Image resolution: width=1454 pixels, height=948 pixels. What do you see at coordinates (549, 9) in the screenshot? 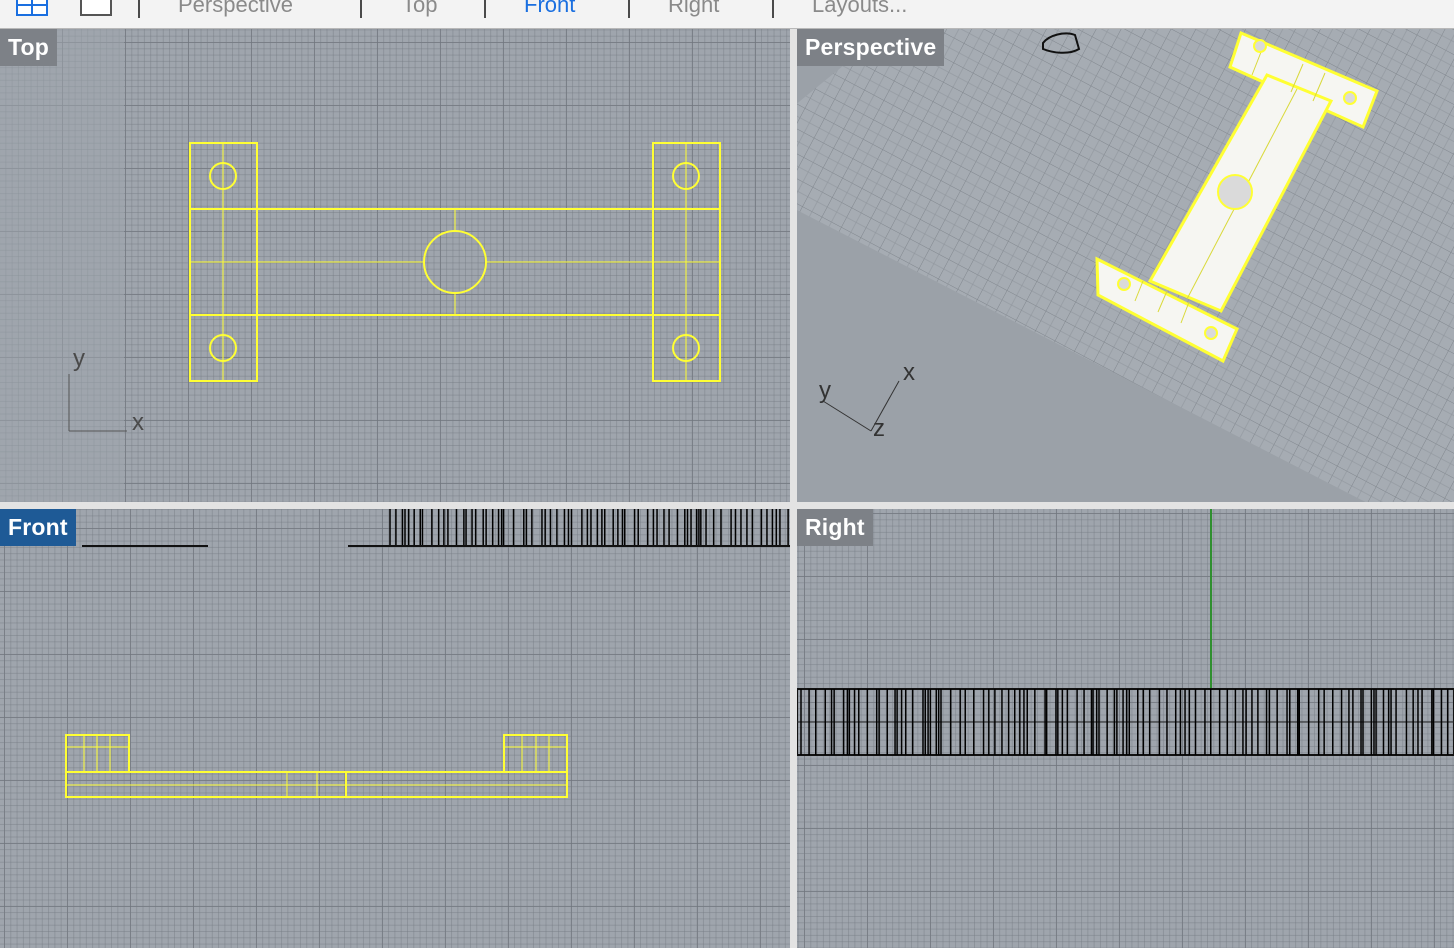
I see `tab-front: Front` at bounding box center [549, 9].